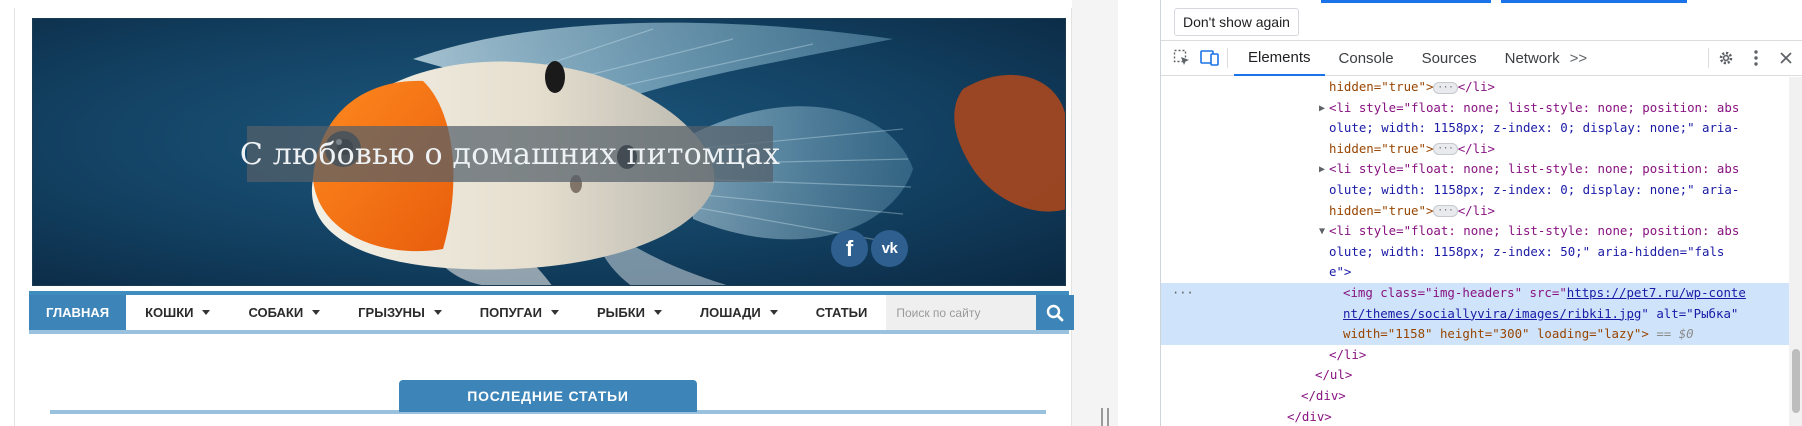 This screenshot has height=426, width=1802. Describe the element at coordinates (1796, 381) in the screenshot. I see `scrollbar-thumb` at that location.